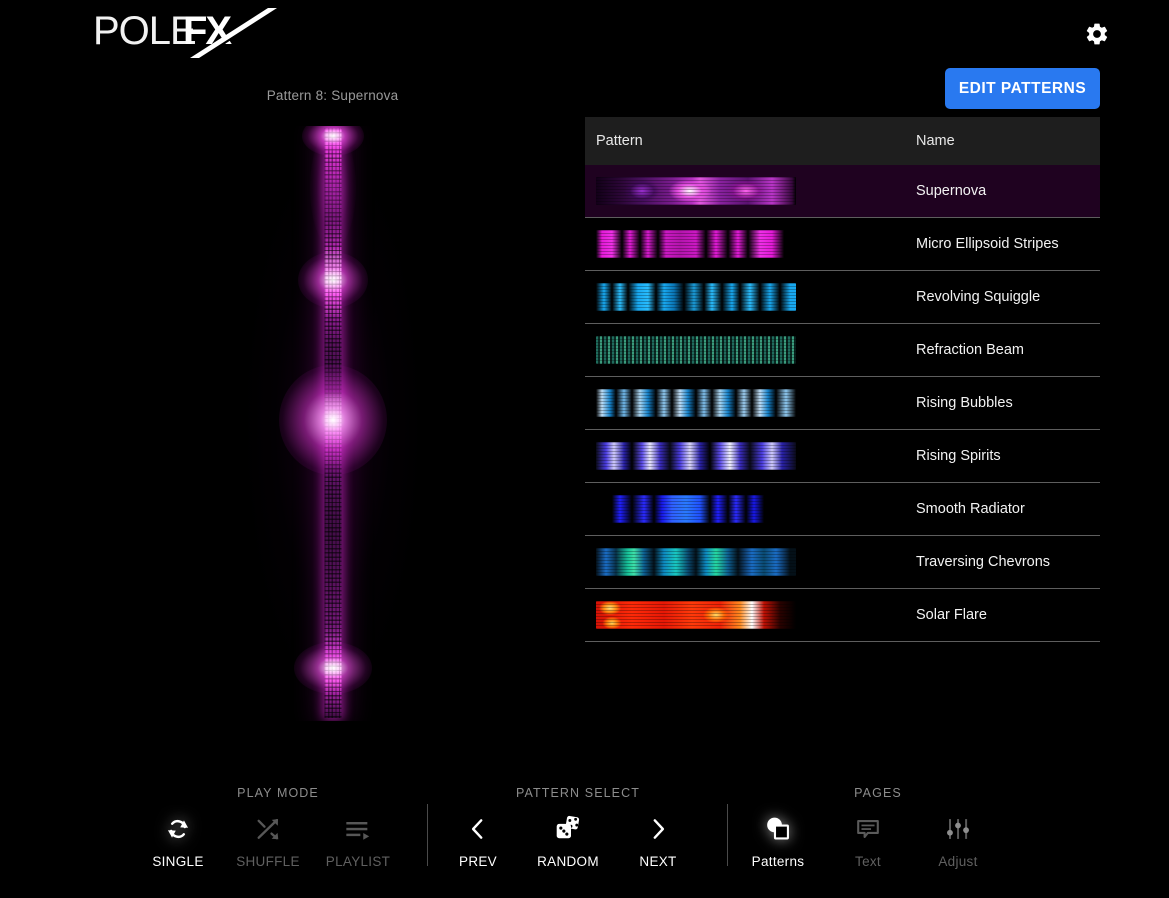 The height and width of the screenshot is (898, 1169). Describe the element at coordinates (778, 829) in the screenshot. I see `shapes-icon` at that location.